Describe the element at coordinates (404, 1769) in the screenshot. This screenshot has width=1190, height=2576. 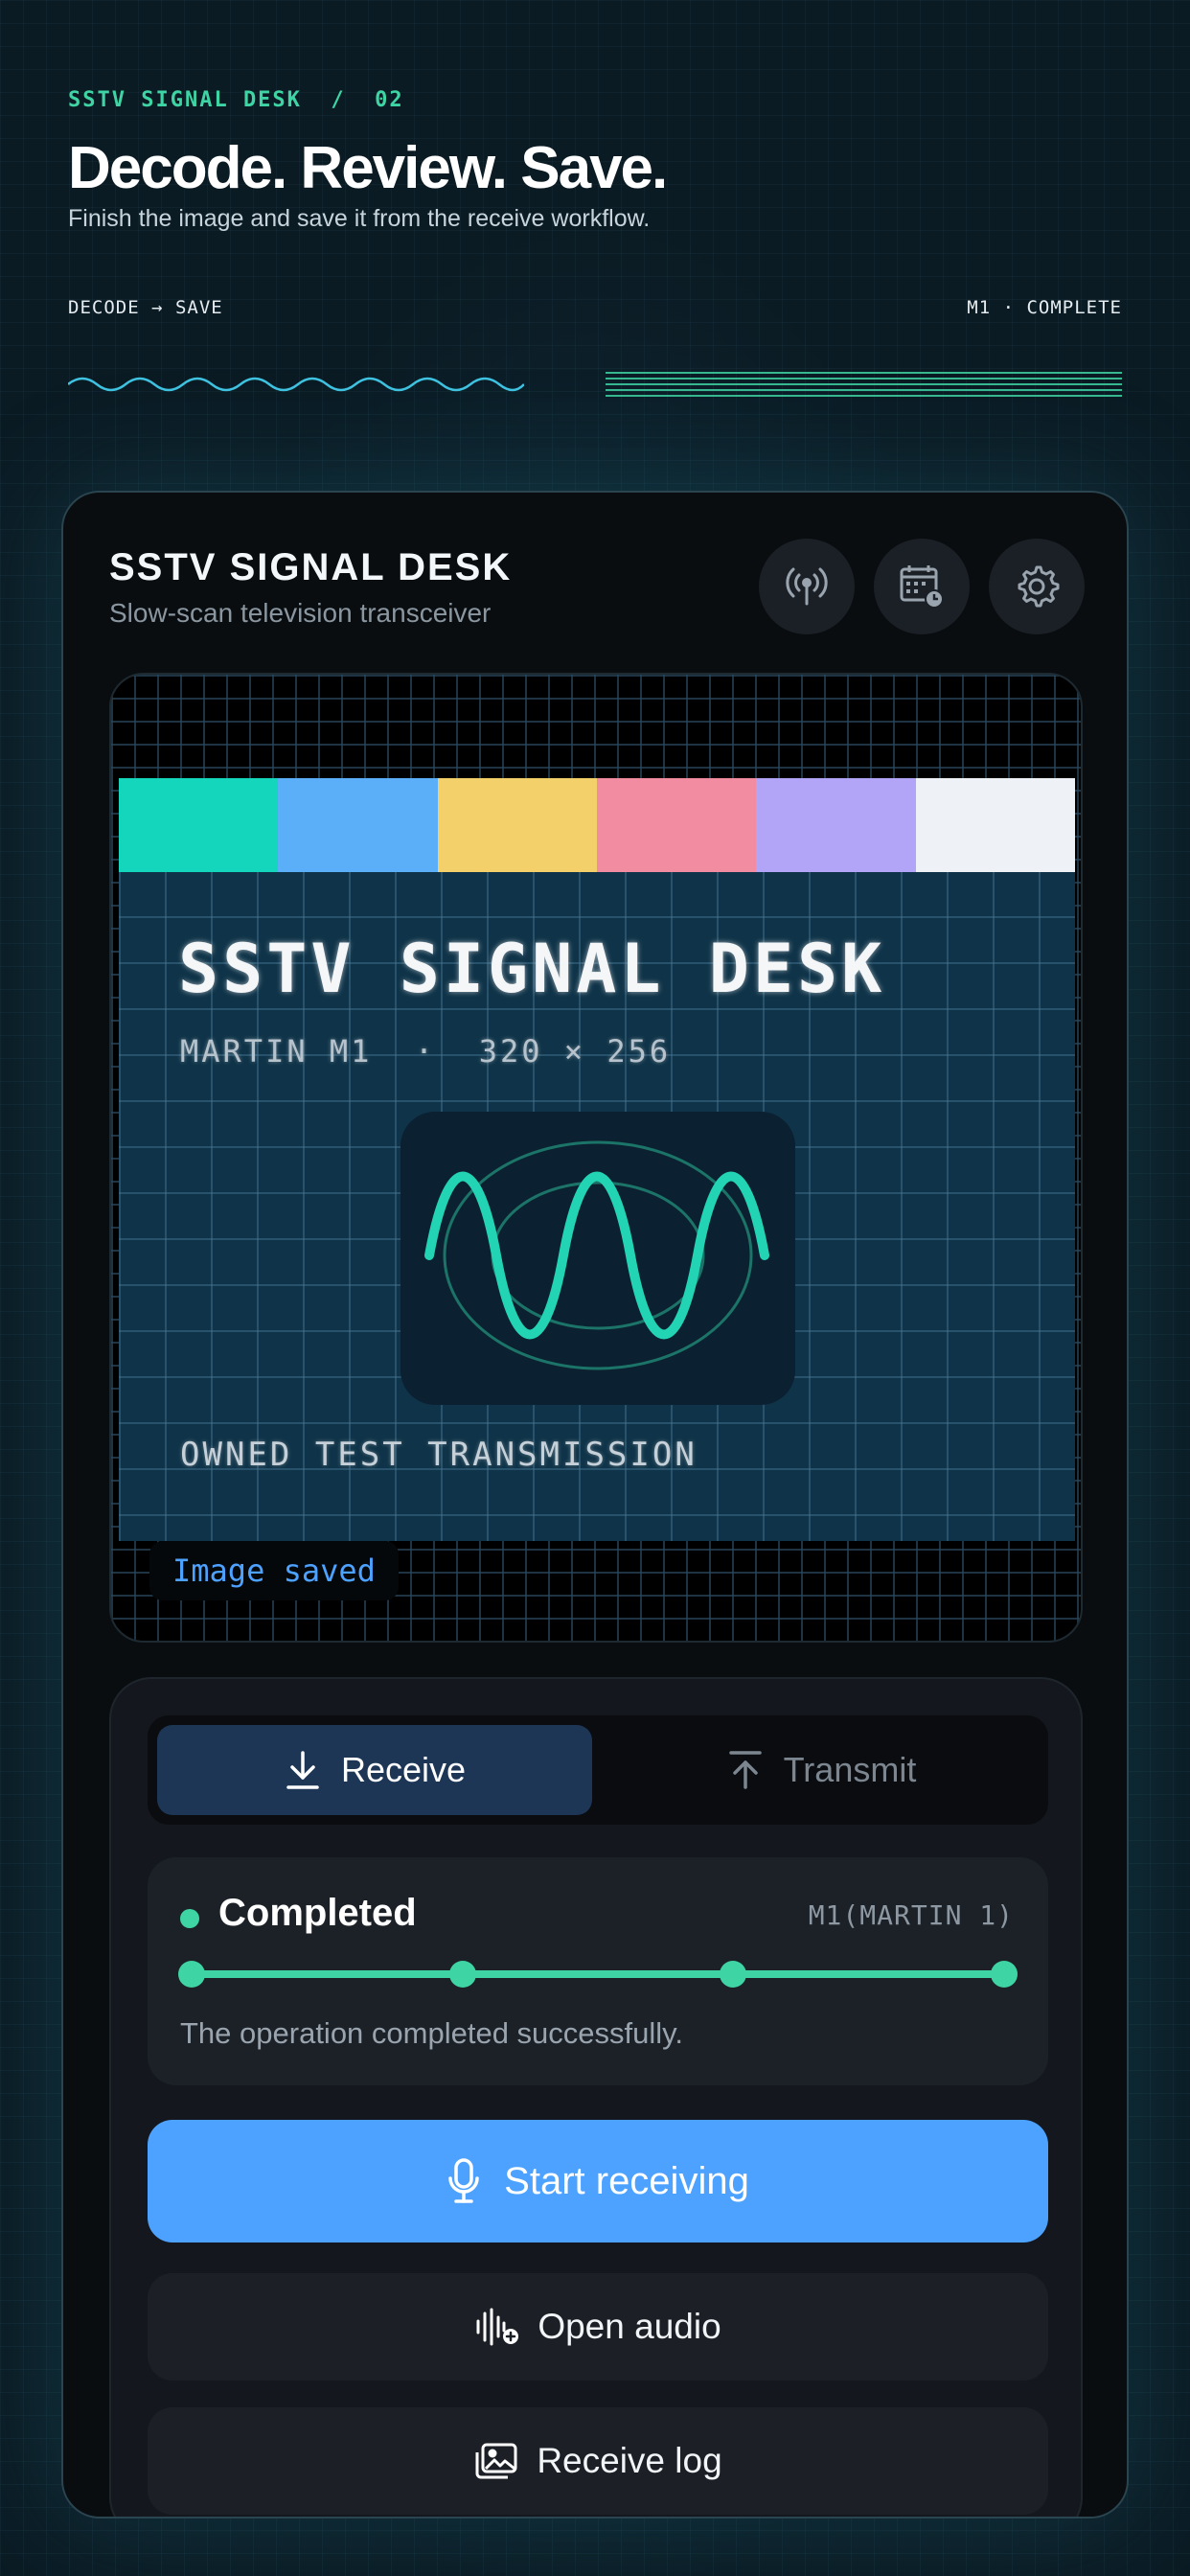
I see `tab-receive-label: Receive` at that location.